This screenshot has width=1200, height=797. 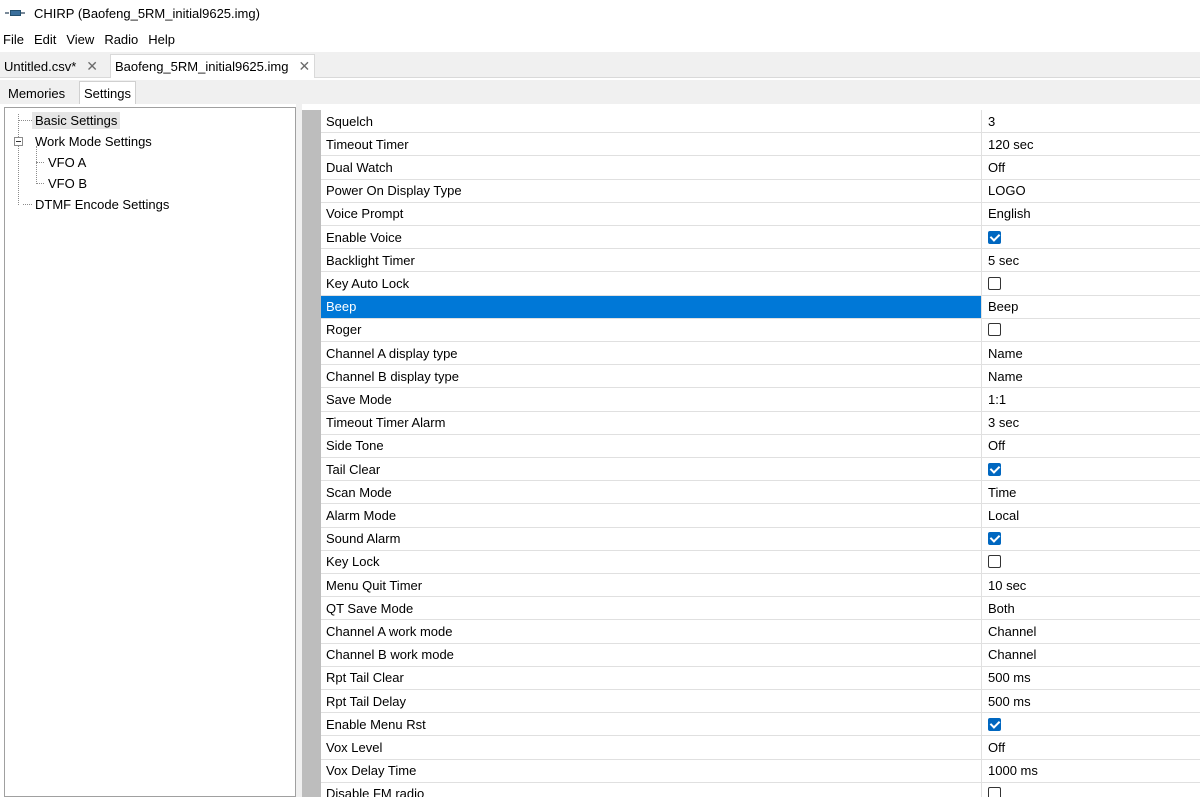 I want to click on setting-row: Alarm Mode Local, so click(x=760, y=516).